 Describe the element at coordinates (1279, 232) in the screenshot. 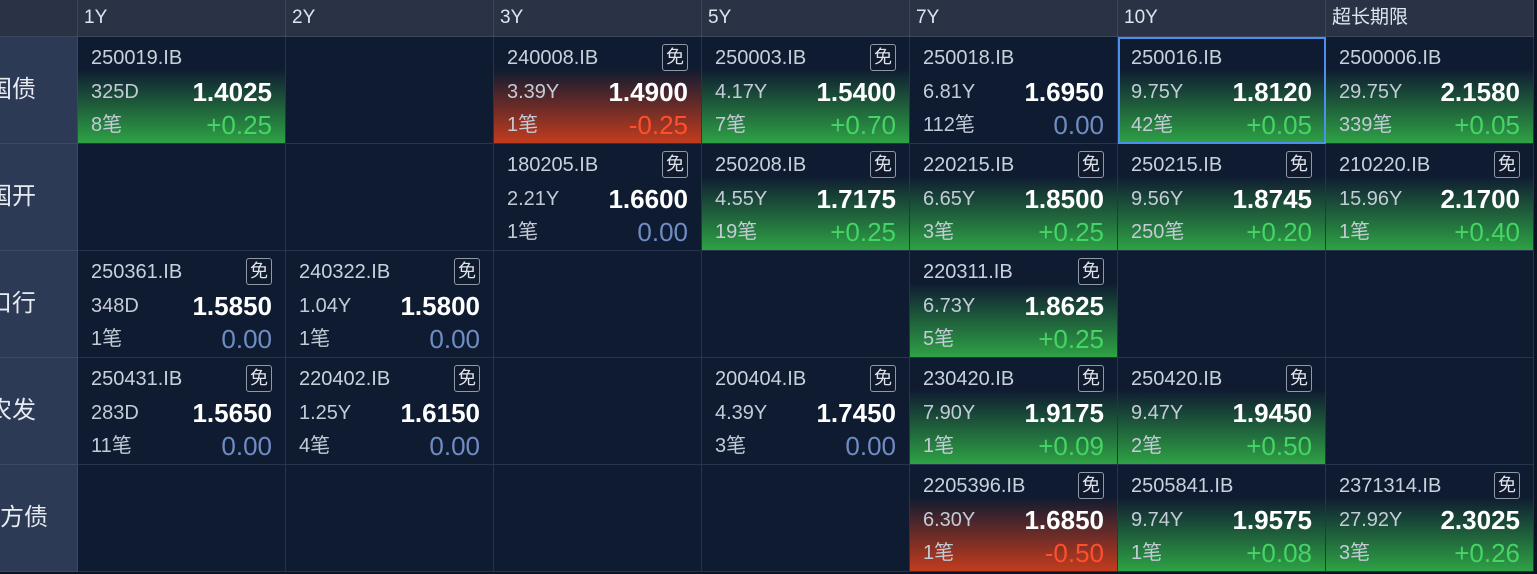

I see `yield-change: +0.20` at that location.